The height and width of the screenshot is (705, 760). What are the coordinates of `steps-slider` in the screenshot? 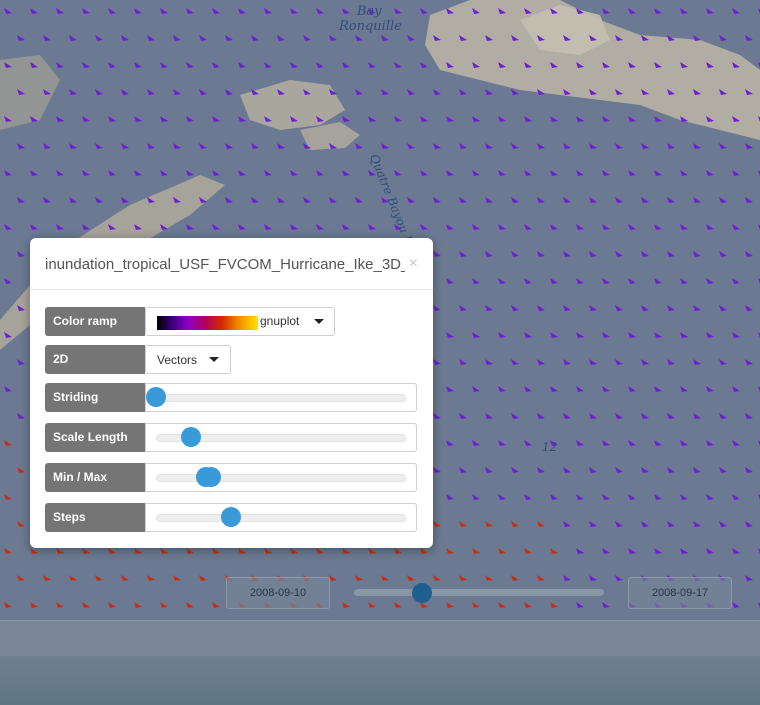 It's located at (281, 517).